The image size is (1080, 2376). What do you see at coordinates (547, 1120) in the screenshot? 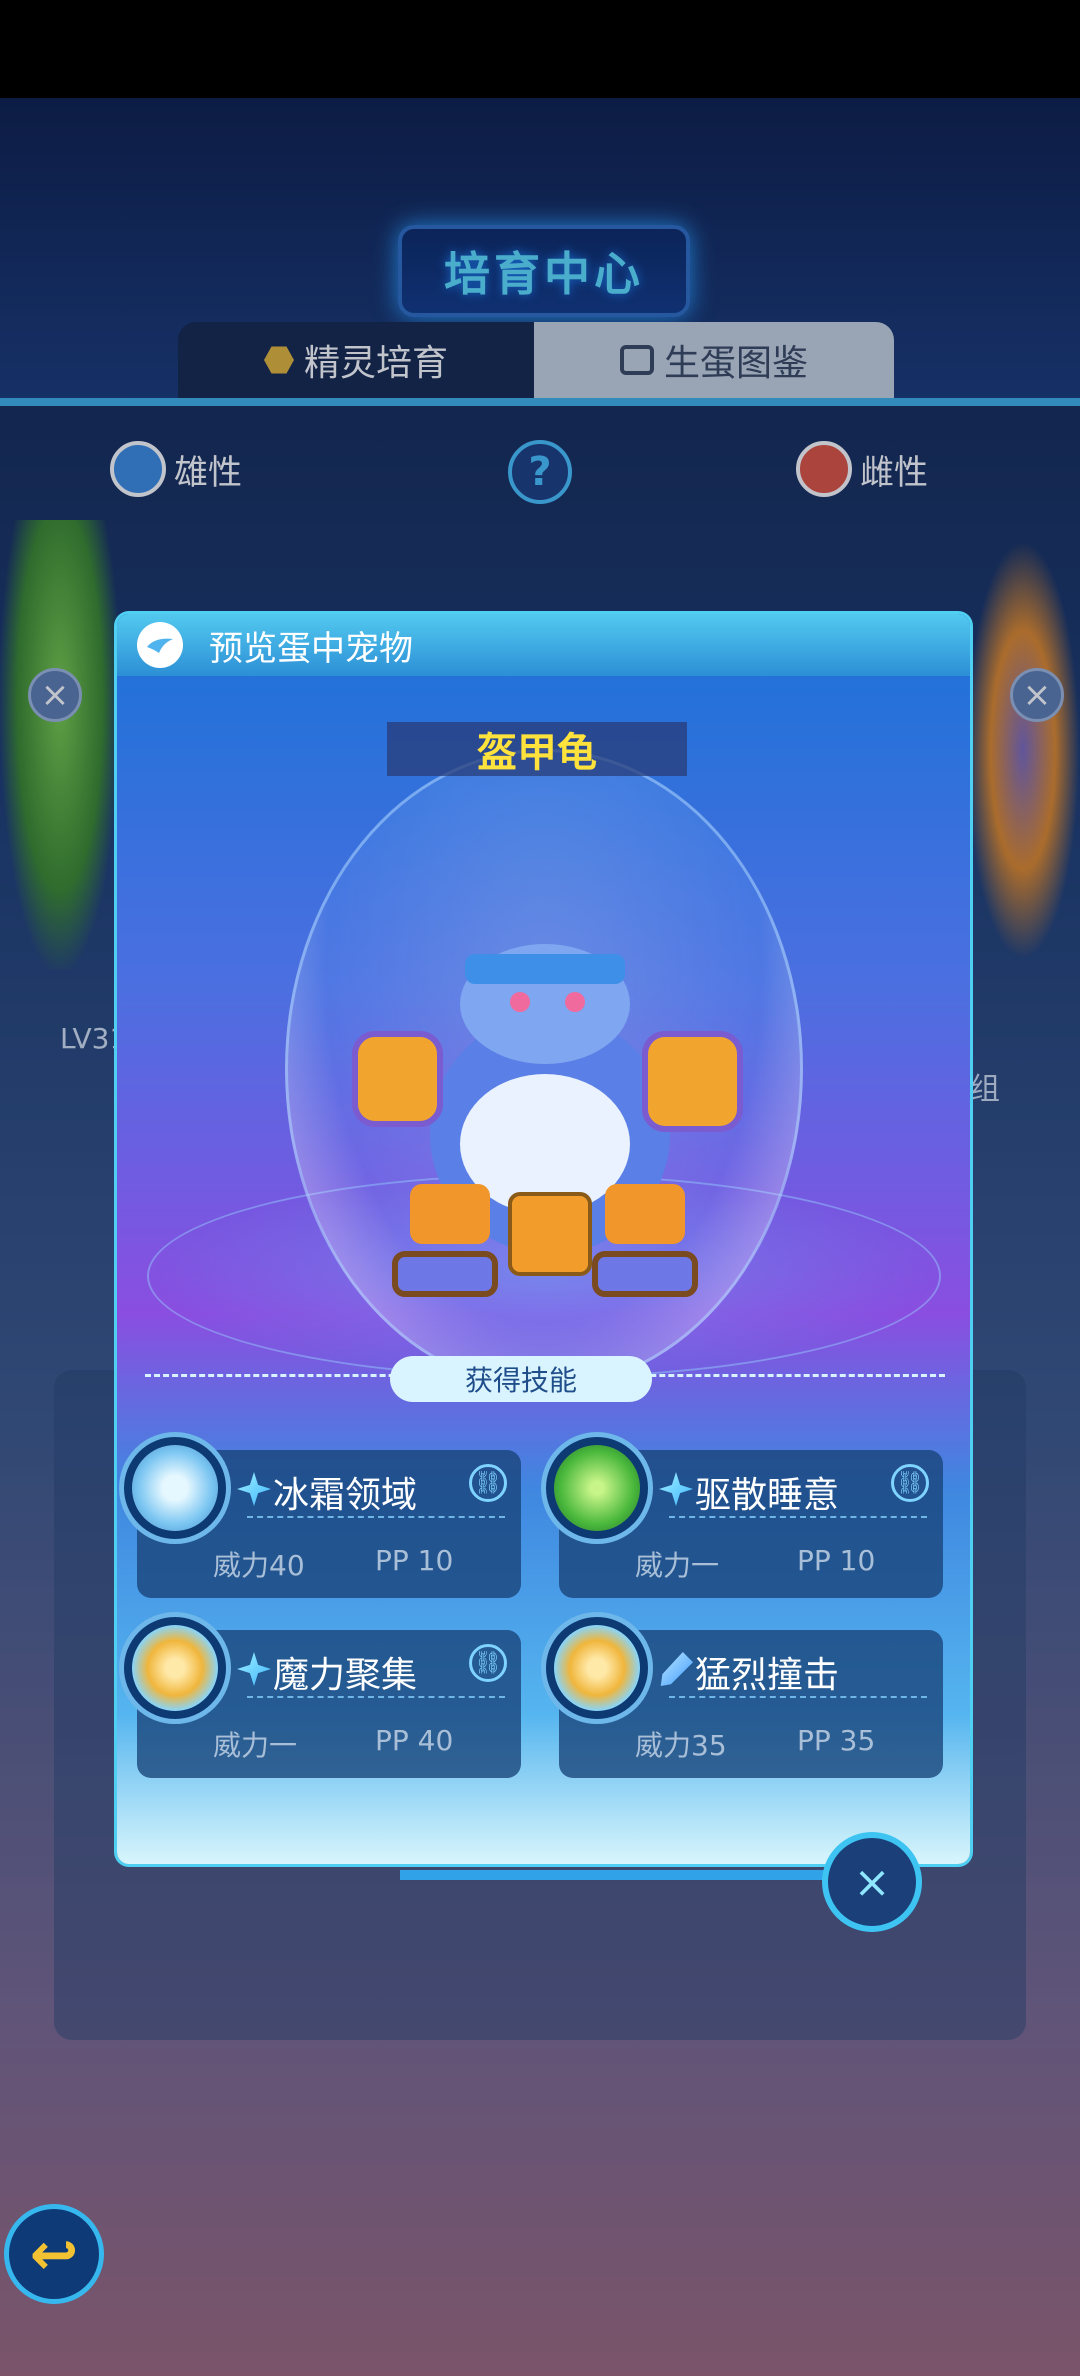
I see `armored-turtle-image` at bounding box center [547, 1120].